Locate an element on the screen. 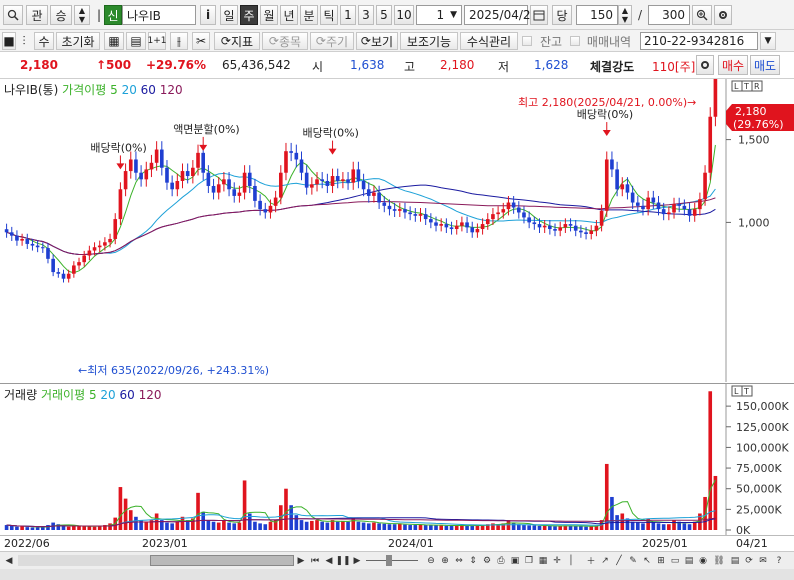  view-button: ⟳ 보기 is located at coordinates (377, 41).